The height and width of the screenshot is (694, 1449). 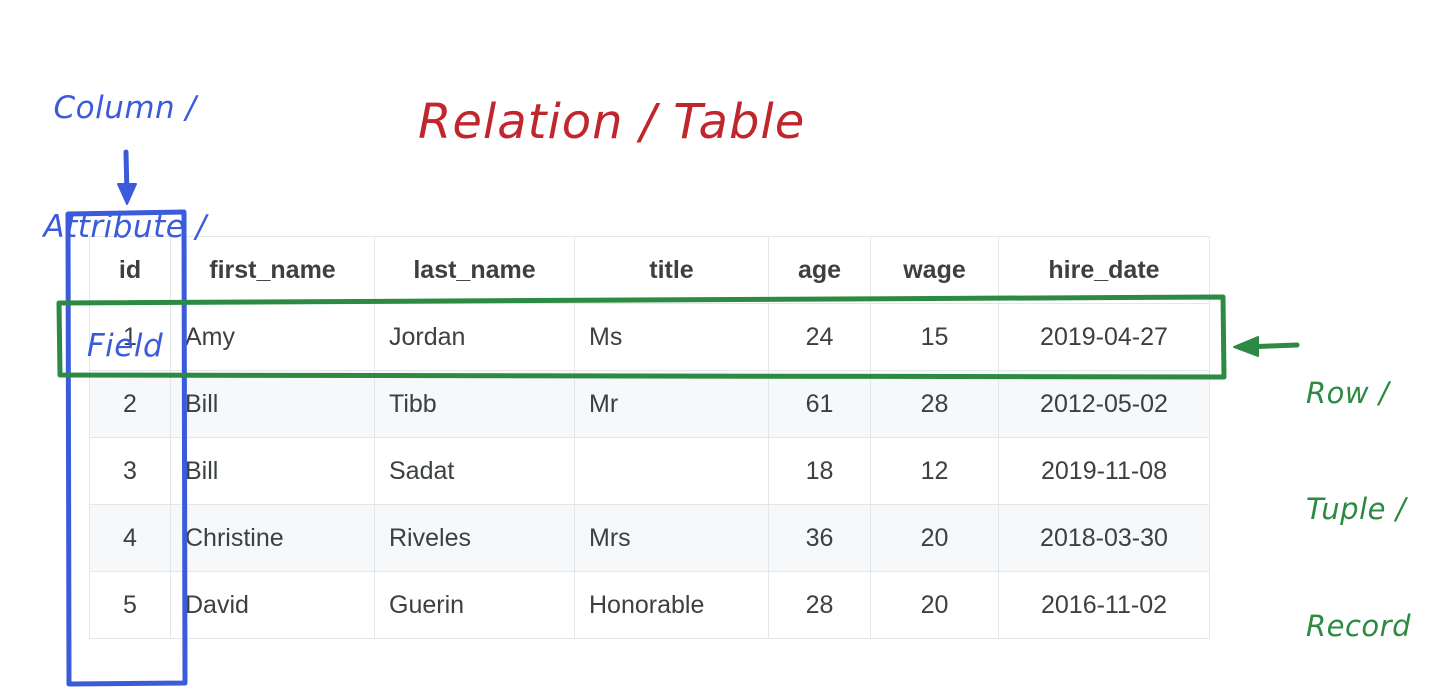 I want to click on cell-last_name: Guerin, so click(x=474, y=605).